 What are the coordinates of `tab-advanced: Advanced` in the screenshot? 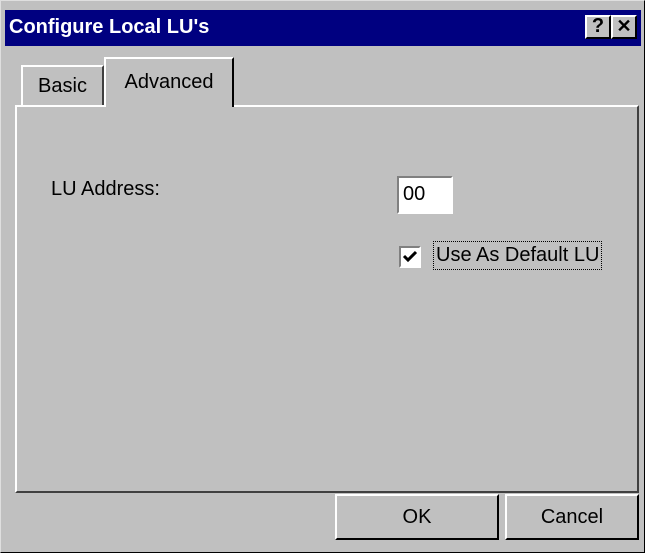 It's located at (169, 82).